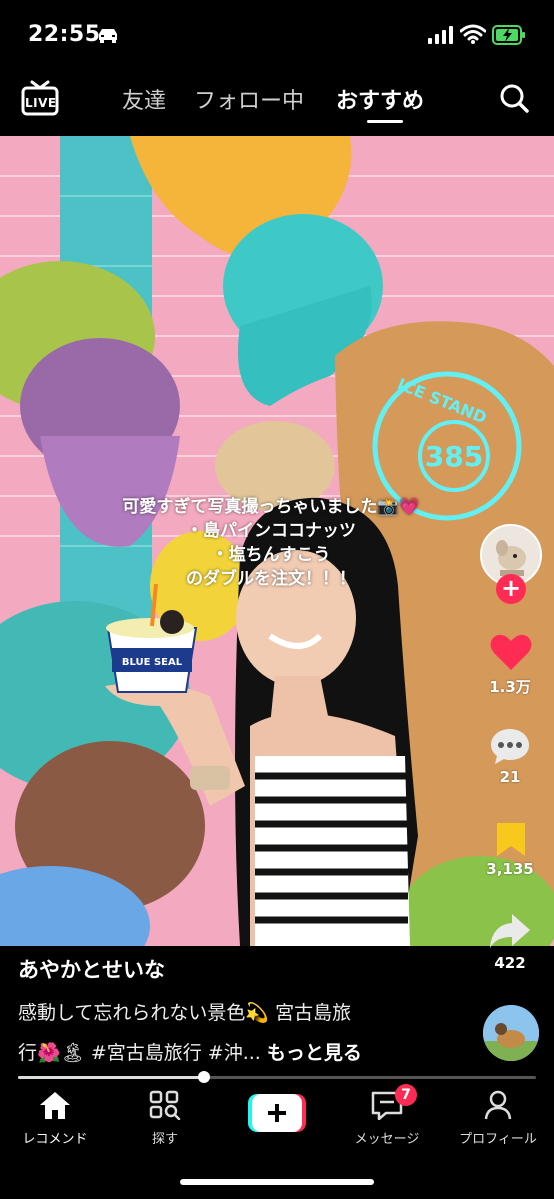 This screenshot has height=1199, width=554. Describe the element at coordinates (385, 121) in the screenshot. I see `active-tab-indicator` at that location.